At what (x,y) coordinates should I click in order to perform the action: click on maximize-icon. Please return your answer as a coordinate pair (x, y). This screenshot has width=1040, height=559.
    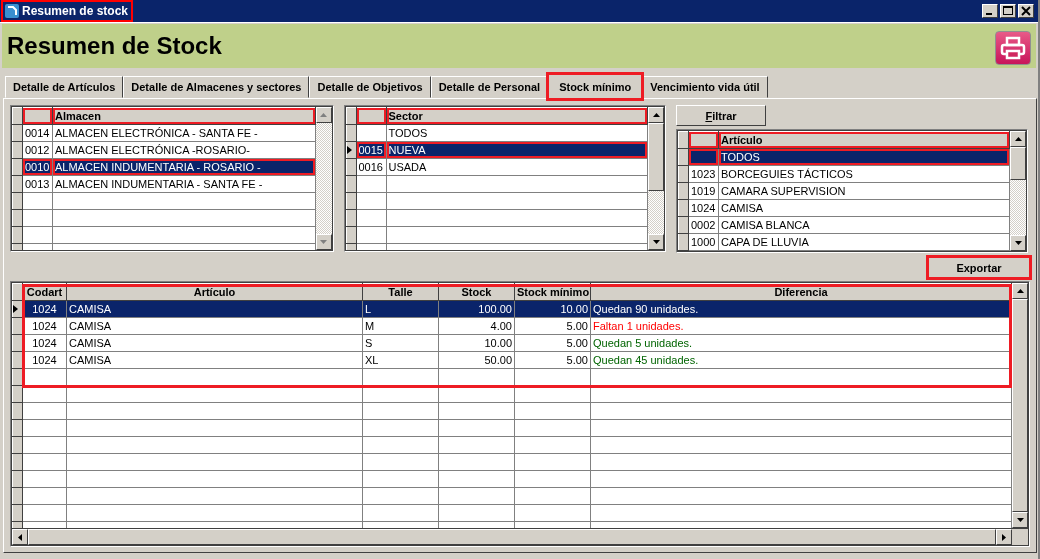
    Looking at the image, I should click on (1008, 11).